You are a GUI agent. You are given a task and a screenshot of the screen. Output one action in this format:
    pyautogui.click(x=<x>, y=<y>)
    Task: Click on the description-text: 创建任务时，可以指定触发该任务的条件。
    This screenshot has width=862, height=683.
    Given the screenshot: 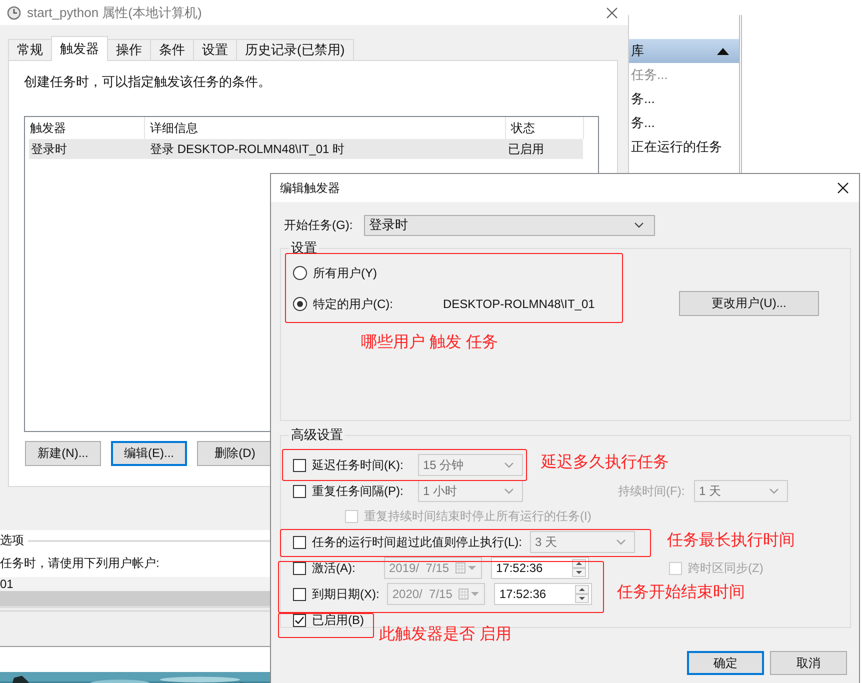 What is the action you would take?
    pyautogui.click(x=148, y=82)
    